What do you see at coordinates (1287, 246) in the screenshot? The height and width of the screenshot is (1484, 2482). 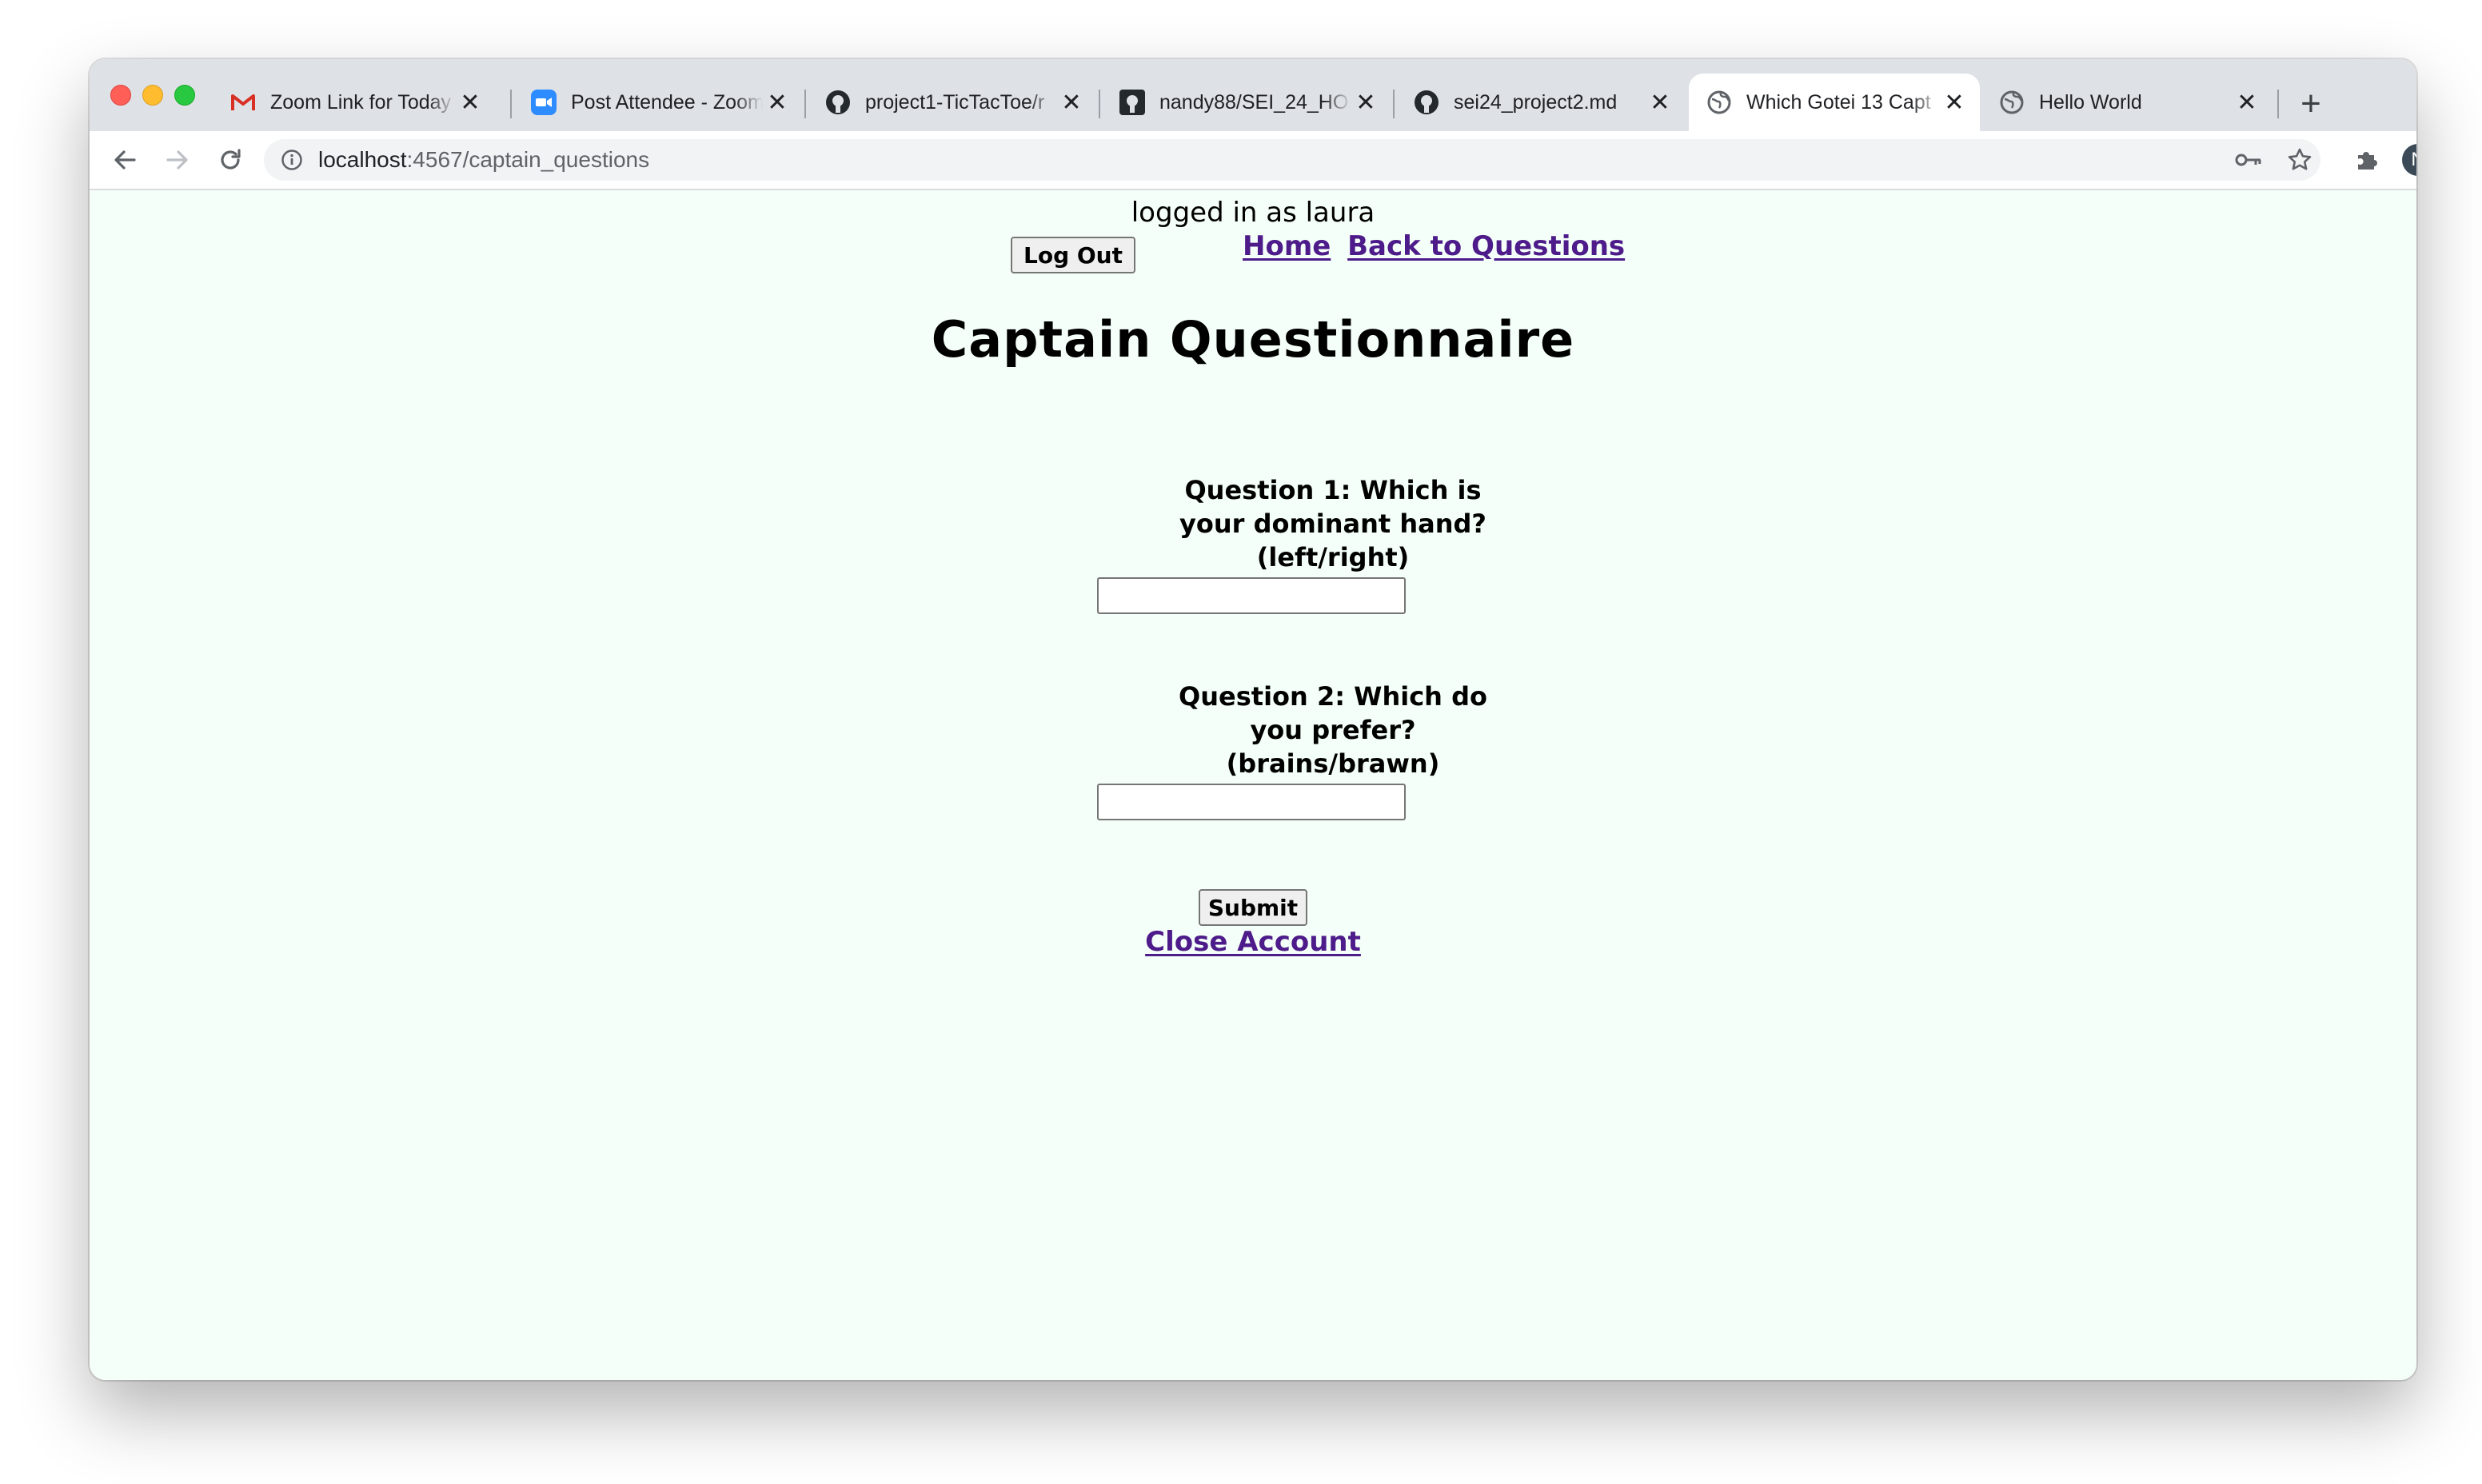 I see `home-link: Home` at bounding box center [1287, 246].